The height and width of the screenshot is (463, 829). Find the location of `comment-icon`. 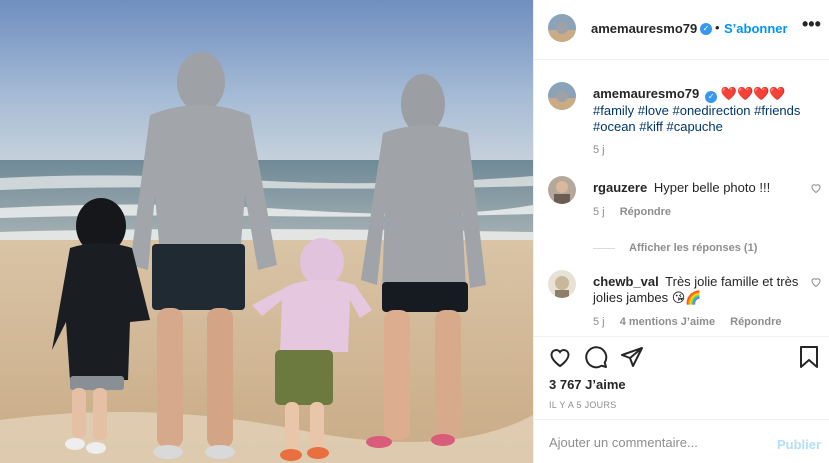

comment-icon is located at coordinates (596, 357).